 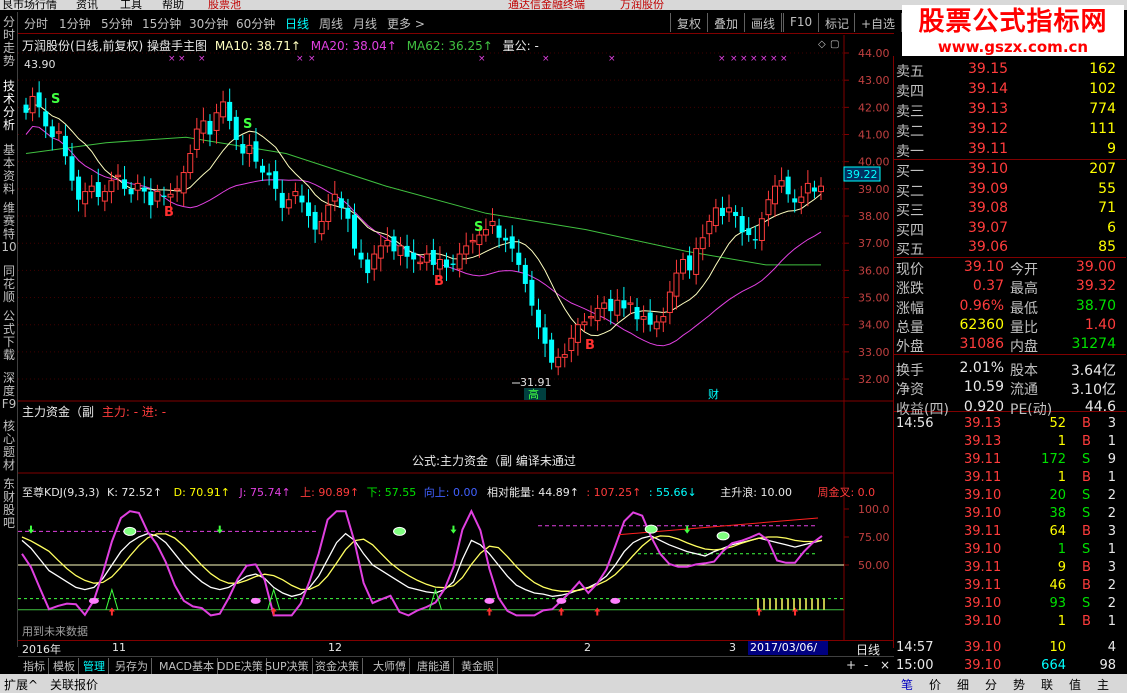 What do you see at coordinates (9, 106) in the screenshot?
I see `vtab-technical: 技术分析` at bounding box center [9, 106].